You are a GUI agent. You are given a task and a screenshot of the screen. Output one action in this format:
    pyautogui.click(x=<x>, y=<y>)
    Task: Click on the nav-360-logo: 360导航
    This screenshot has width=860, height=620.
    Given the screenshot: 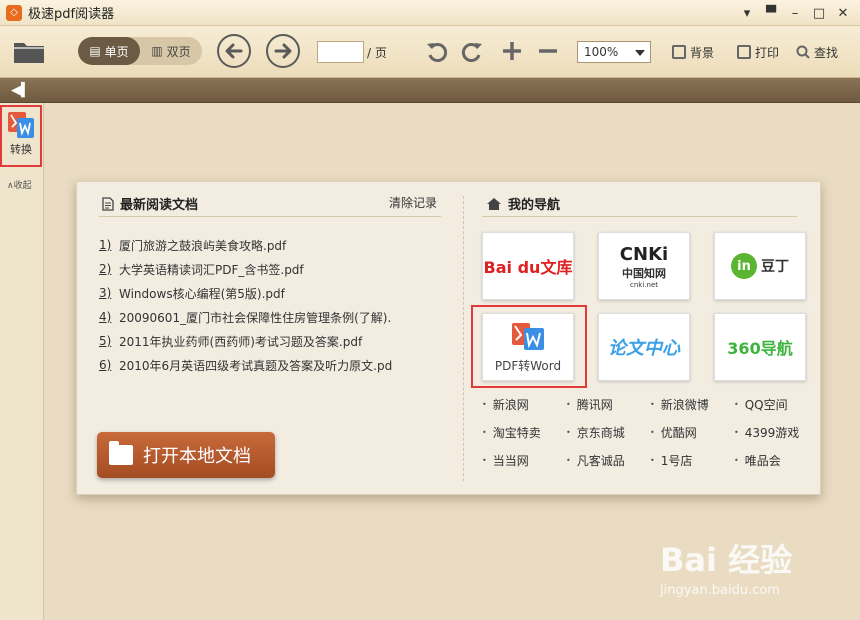 What is the action you would take?
    pyautogui.click(x=760, y=348)
    